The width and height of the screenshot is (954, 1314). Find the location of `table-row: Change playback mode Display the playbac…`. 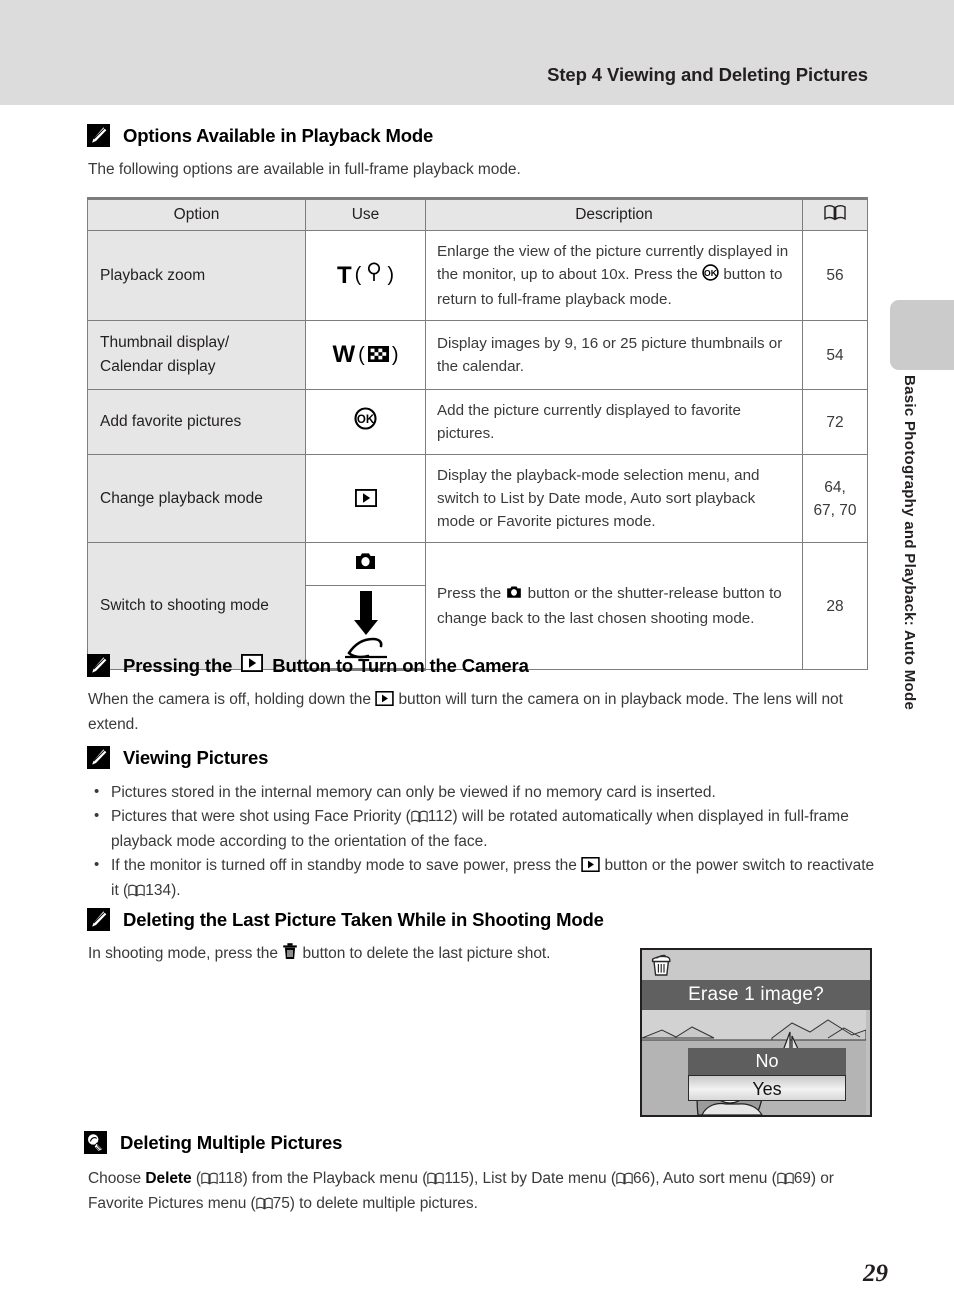

table-row: Change playback mode Display the playbac… is located at coordinates (477, 498).